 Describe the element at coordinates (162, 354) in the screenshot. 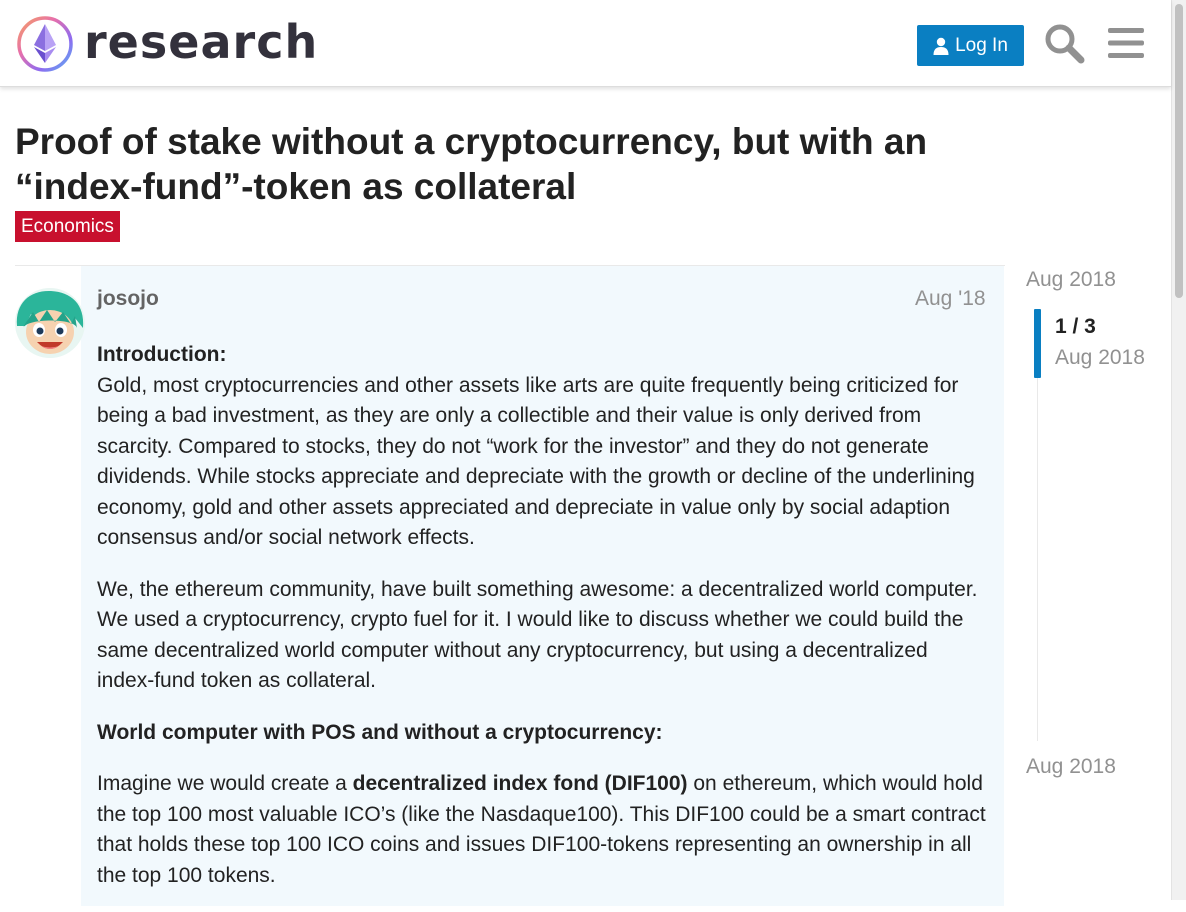

I see `intro-heading: Introduction:` at that location.